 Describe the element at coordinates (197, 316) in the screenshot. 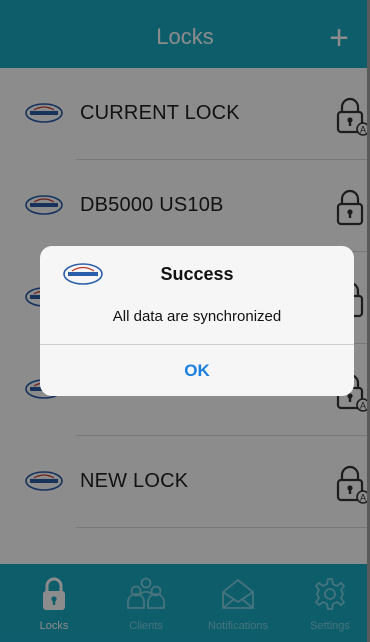

I see `alert-message: All data are synchronized` at that location.